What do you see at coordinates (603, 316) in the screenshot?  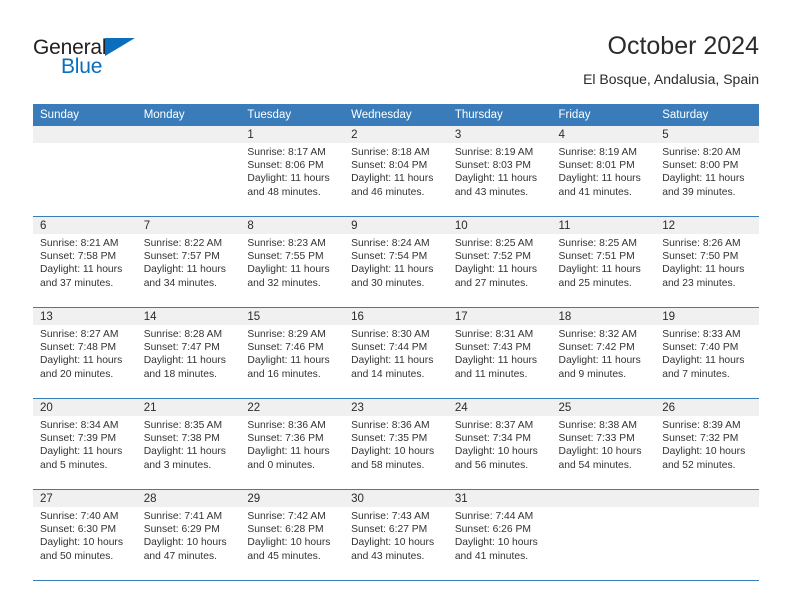 I see `day-number: 18` at bounding box center [603, 316].